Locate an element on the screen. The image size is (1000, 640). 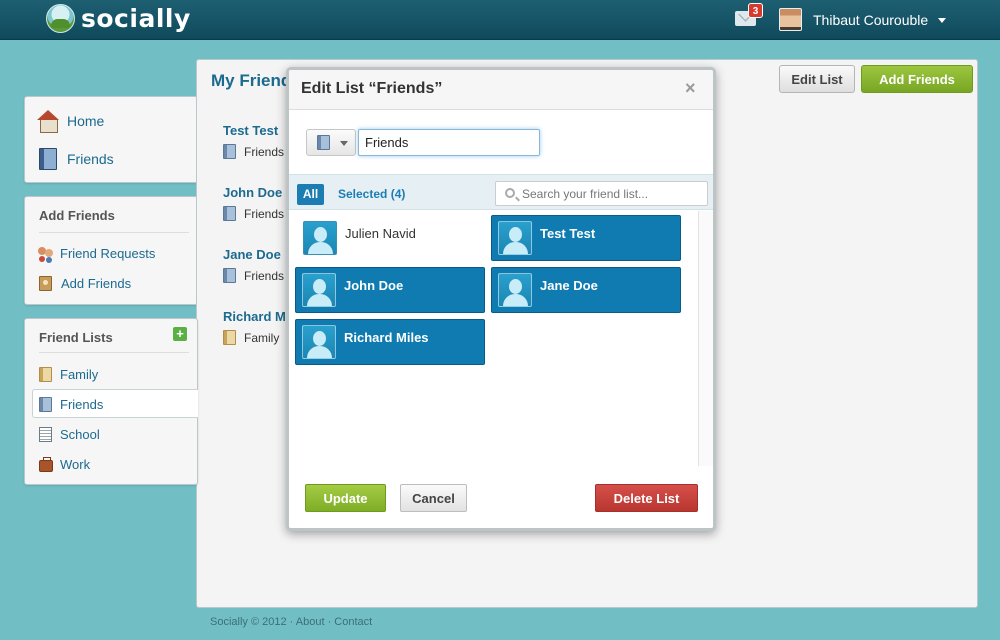
dialog-header: Edit List “Friends” × is located at coordinates (501, 90).